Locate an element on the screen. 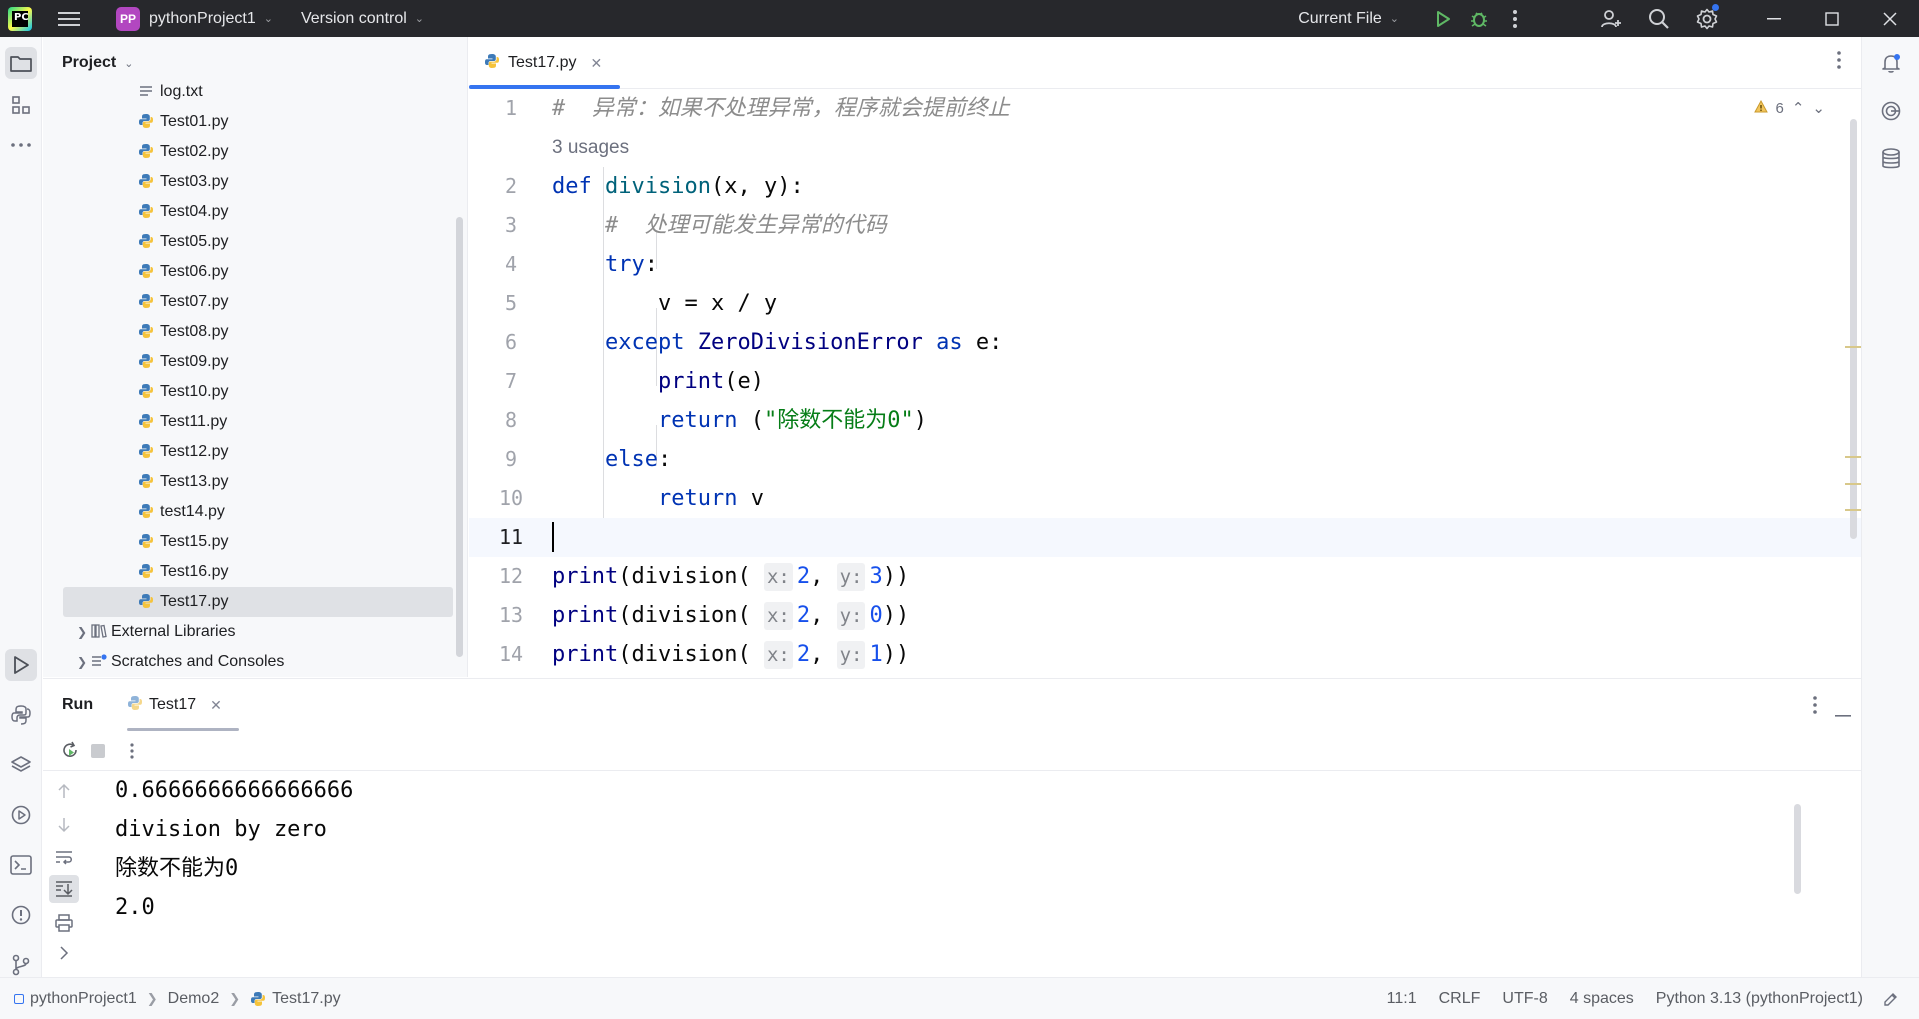 Image resolution: width=1919 pixels, height=1019 pixels. tree-item-py-file: test14.py is located at coordinates (258, 512).